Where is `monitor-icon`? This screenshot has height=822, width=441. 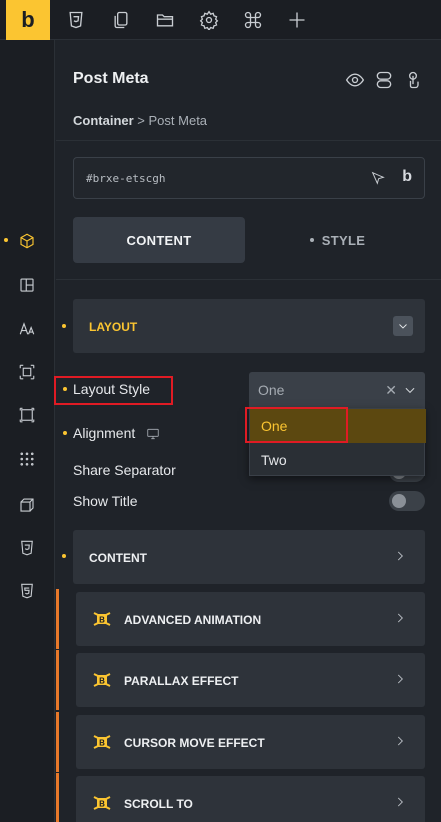 monitor-icon is located at coordinates (153, 434).